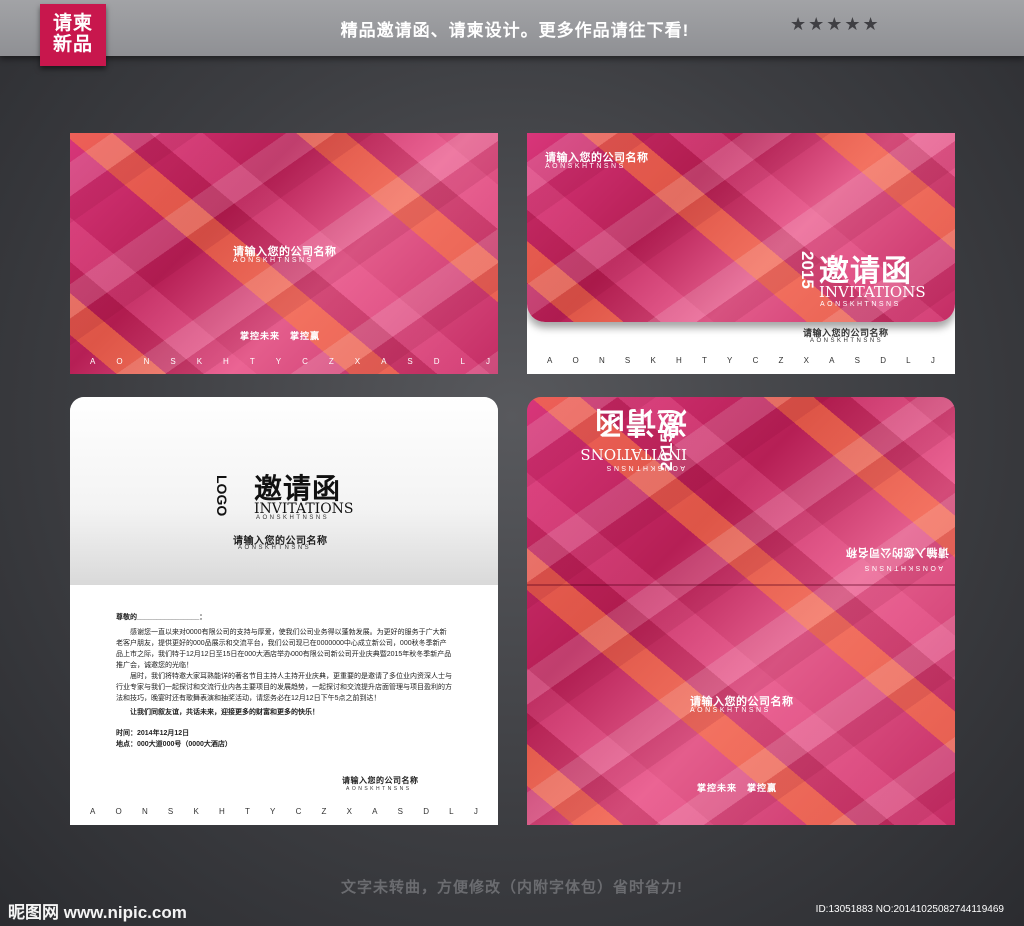  What do you see at coordinates (222, 496) in the screenshot?
I see `logo-text: LOGO` at bounding box center [222, 496].